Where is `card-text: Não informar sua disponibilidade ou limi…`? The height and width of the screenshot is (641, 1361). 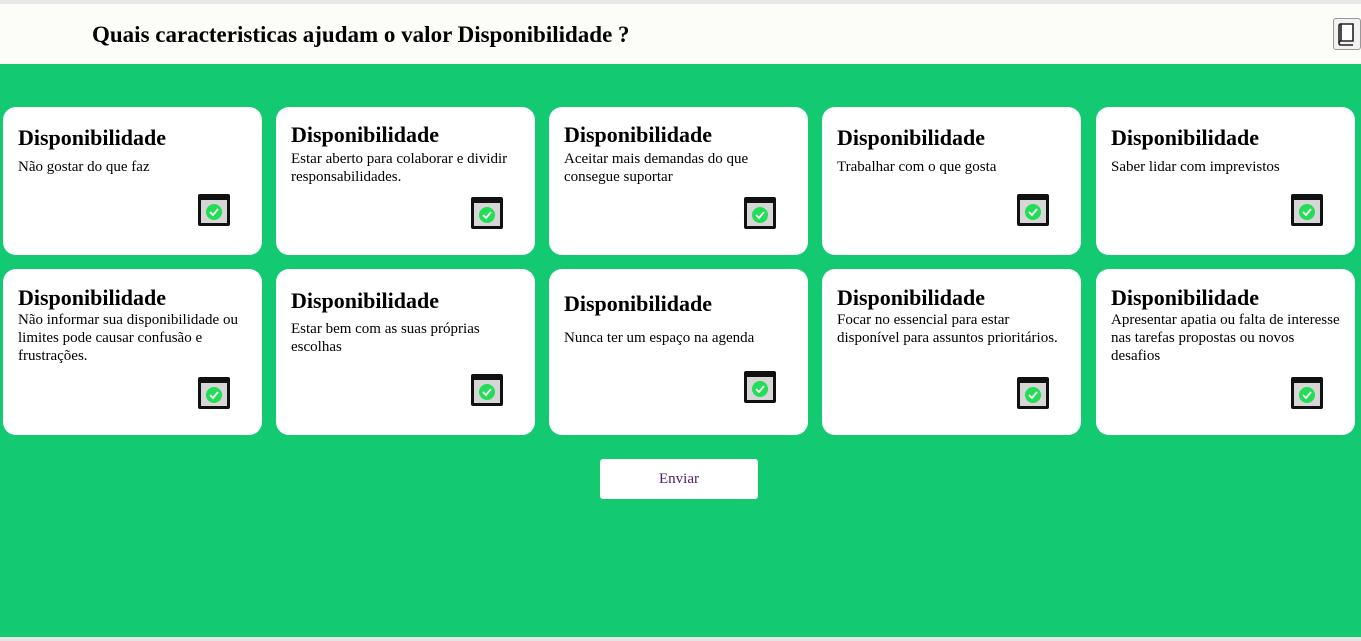
card-text: Não informar sua disponibilidade ou limi… is located at coordinates (128, 338).